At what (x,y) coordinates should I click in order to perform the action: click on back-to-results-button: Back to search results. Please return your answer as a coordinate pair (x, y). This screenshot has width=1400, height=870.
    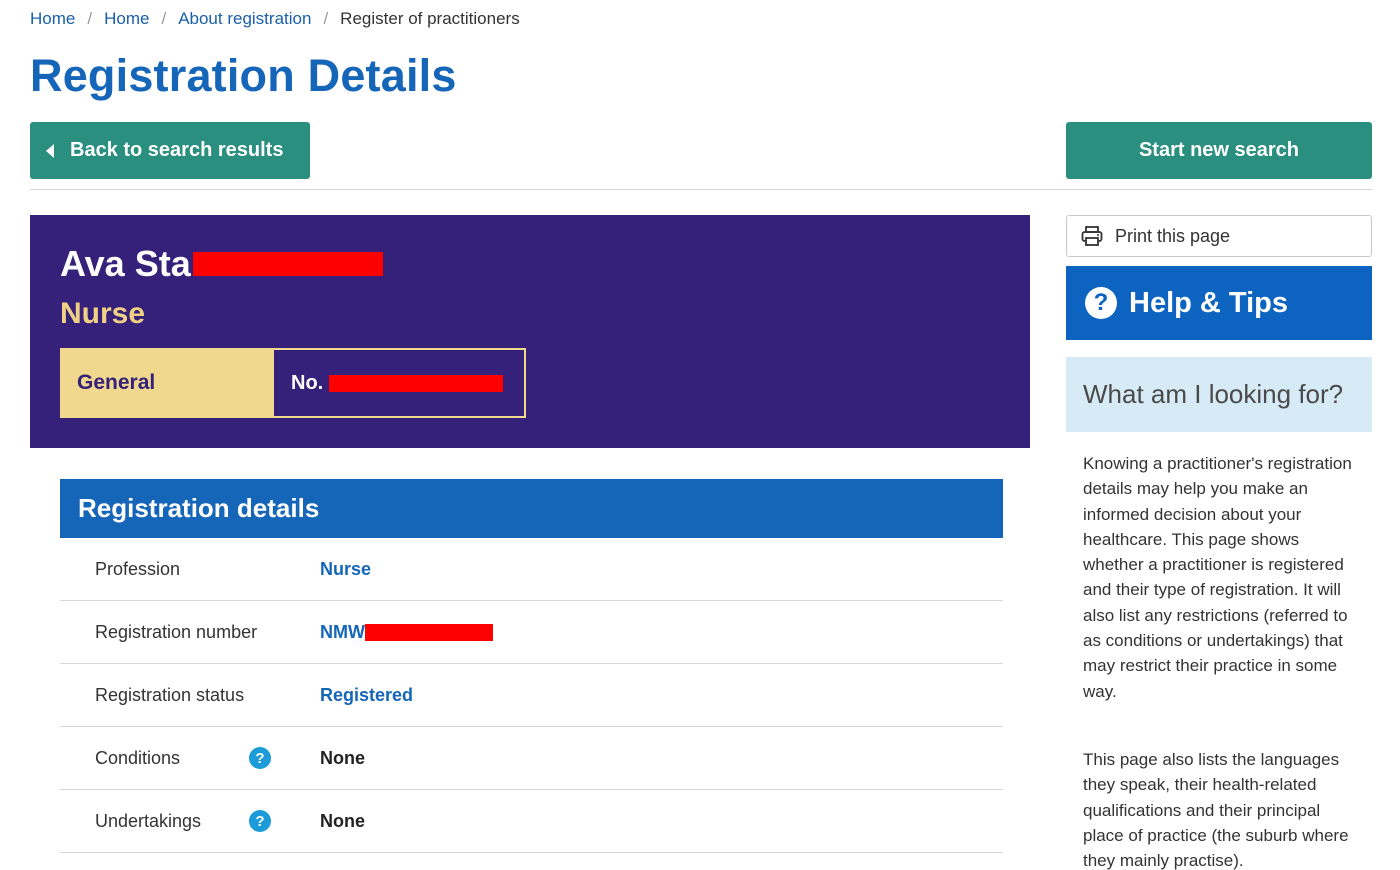
    Looking at the image, I should click on (170, 150).